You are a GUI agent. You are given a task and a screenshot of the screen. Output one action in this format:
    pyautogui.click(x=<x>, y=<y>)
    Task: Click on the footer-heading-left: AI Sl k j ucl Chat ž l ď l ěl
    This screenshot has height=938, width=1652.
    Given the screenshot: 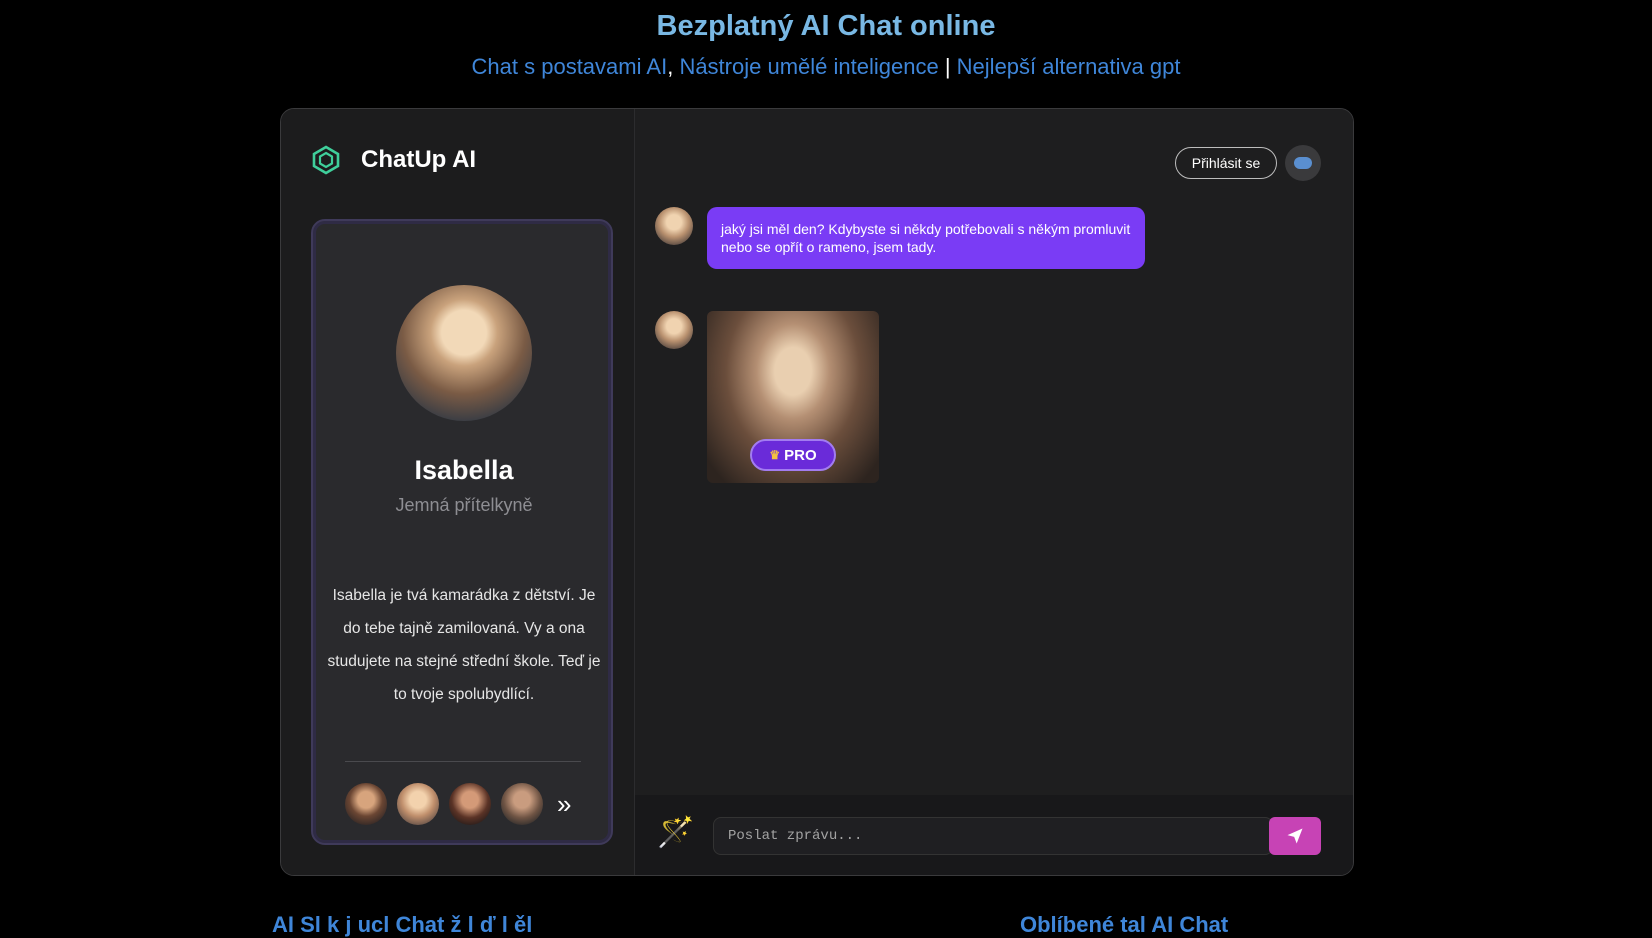 What is the action you would take?
    pyautogui.click(x=402, y=924)
    